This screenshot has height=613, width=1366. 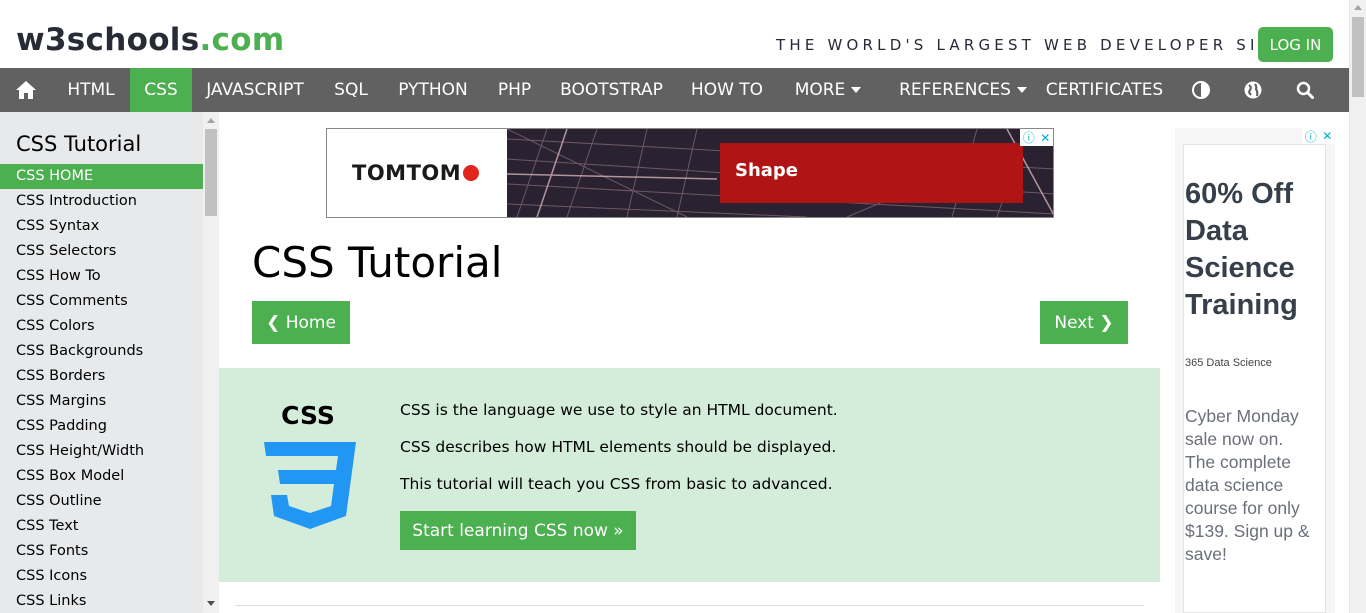 I want to click on ad-map-image: Shape, so click(x=780, y=173).